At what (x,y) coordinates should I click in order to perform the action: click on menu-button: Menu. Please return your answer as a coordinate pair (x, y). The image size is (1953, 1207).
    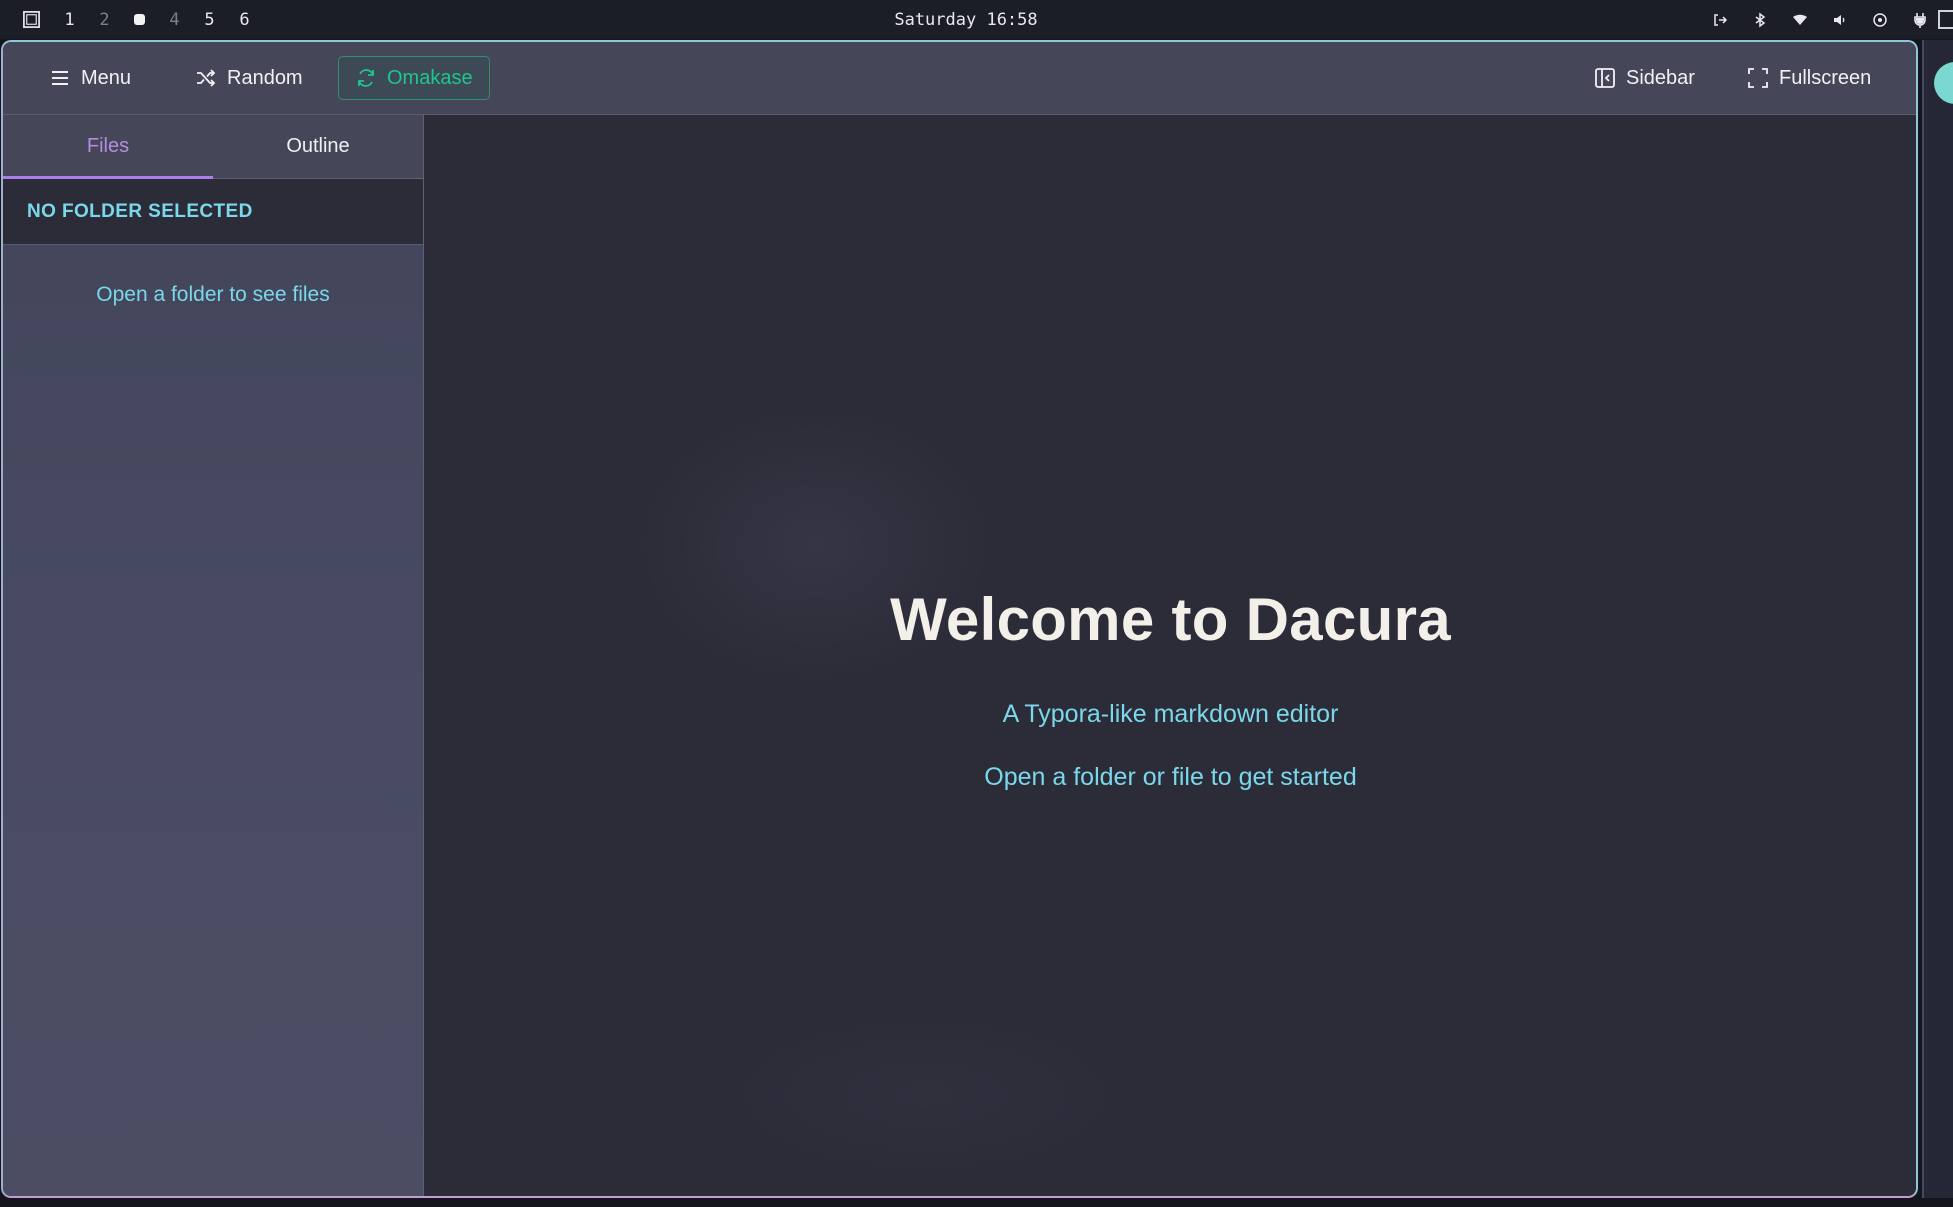
    Looking at the image, I should click on (90, 78).